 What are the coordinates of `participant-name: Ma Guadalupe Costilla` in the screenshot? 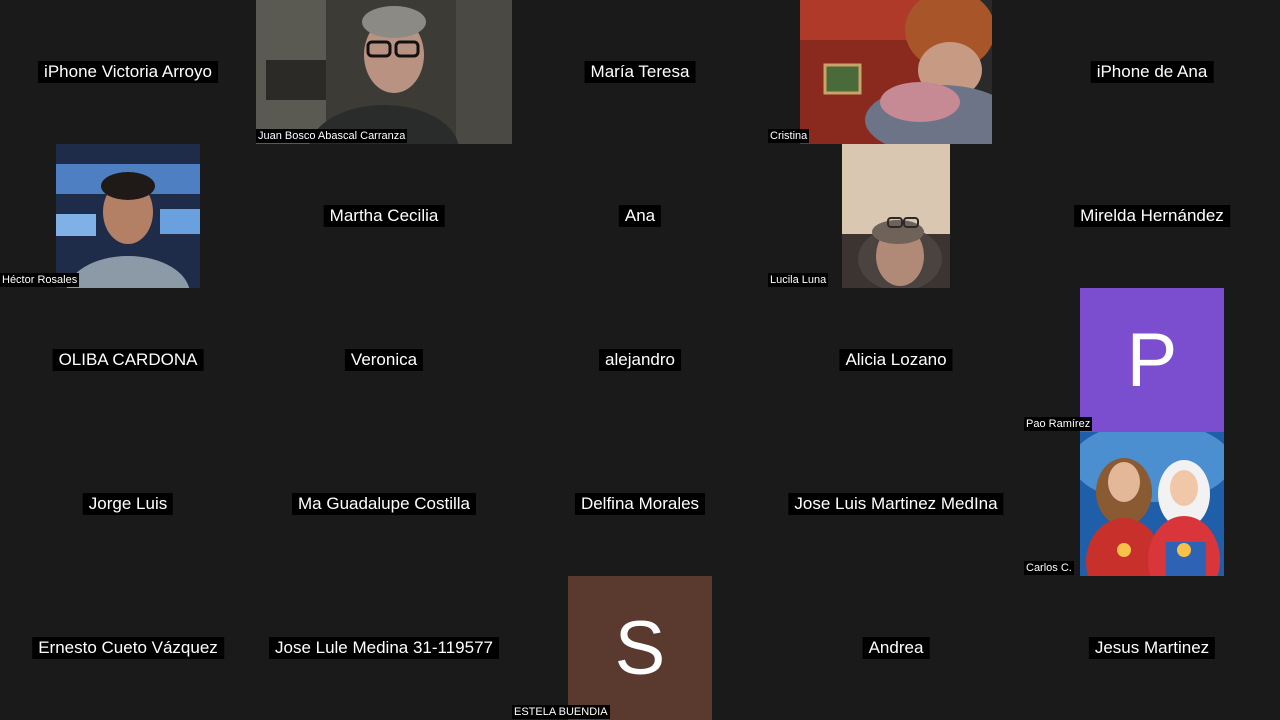 It's located at (384, 504).